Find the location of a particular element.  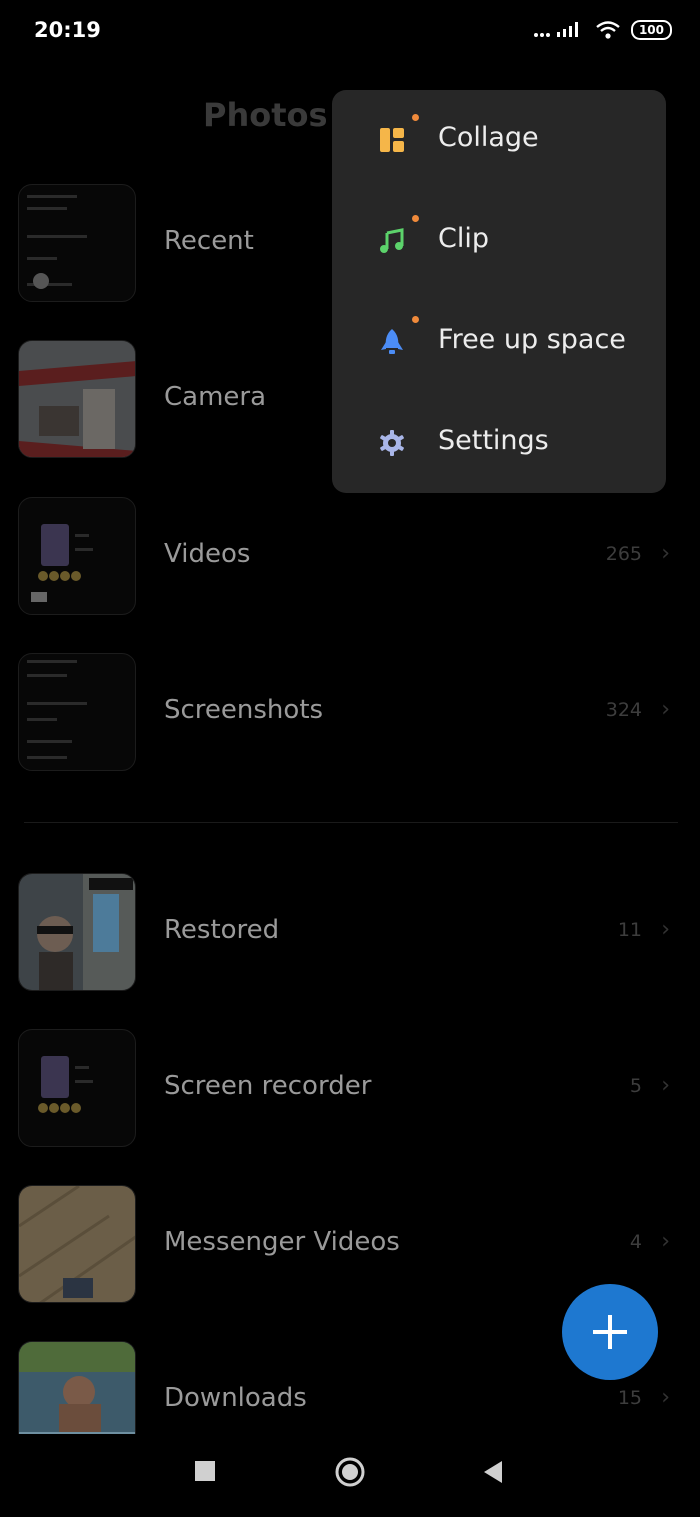

overflow-menu: Collage Clip Free up space Settings is located at coordinates (499, 291).